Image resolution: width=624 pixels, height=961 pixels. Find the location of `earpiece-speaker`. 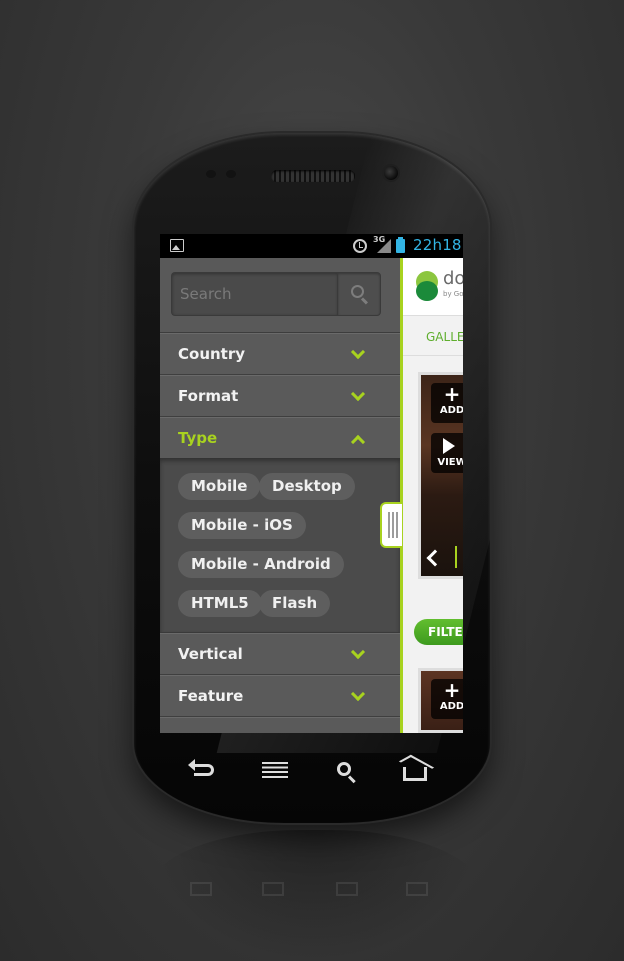

earpiece-speaker is located at coordinates (313, 176).